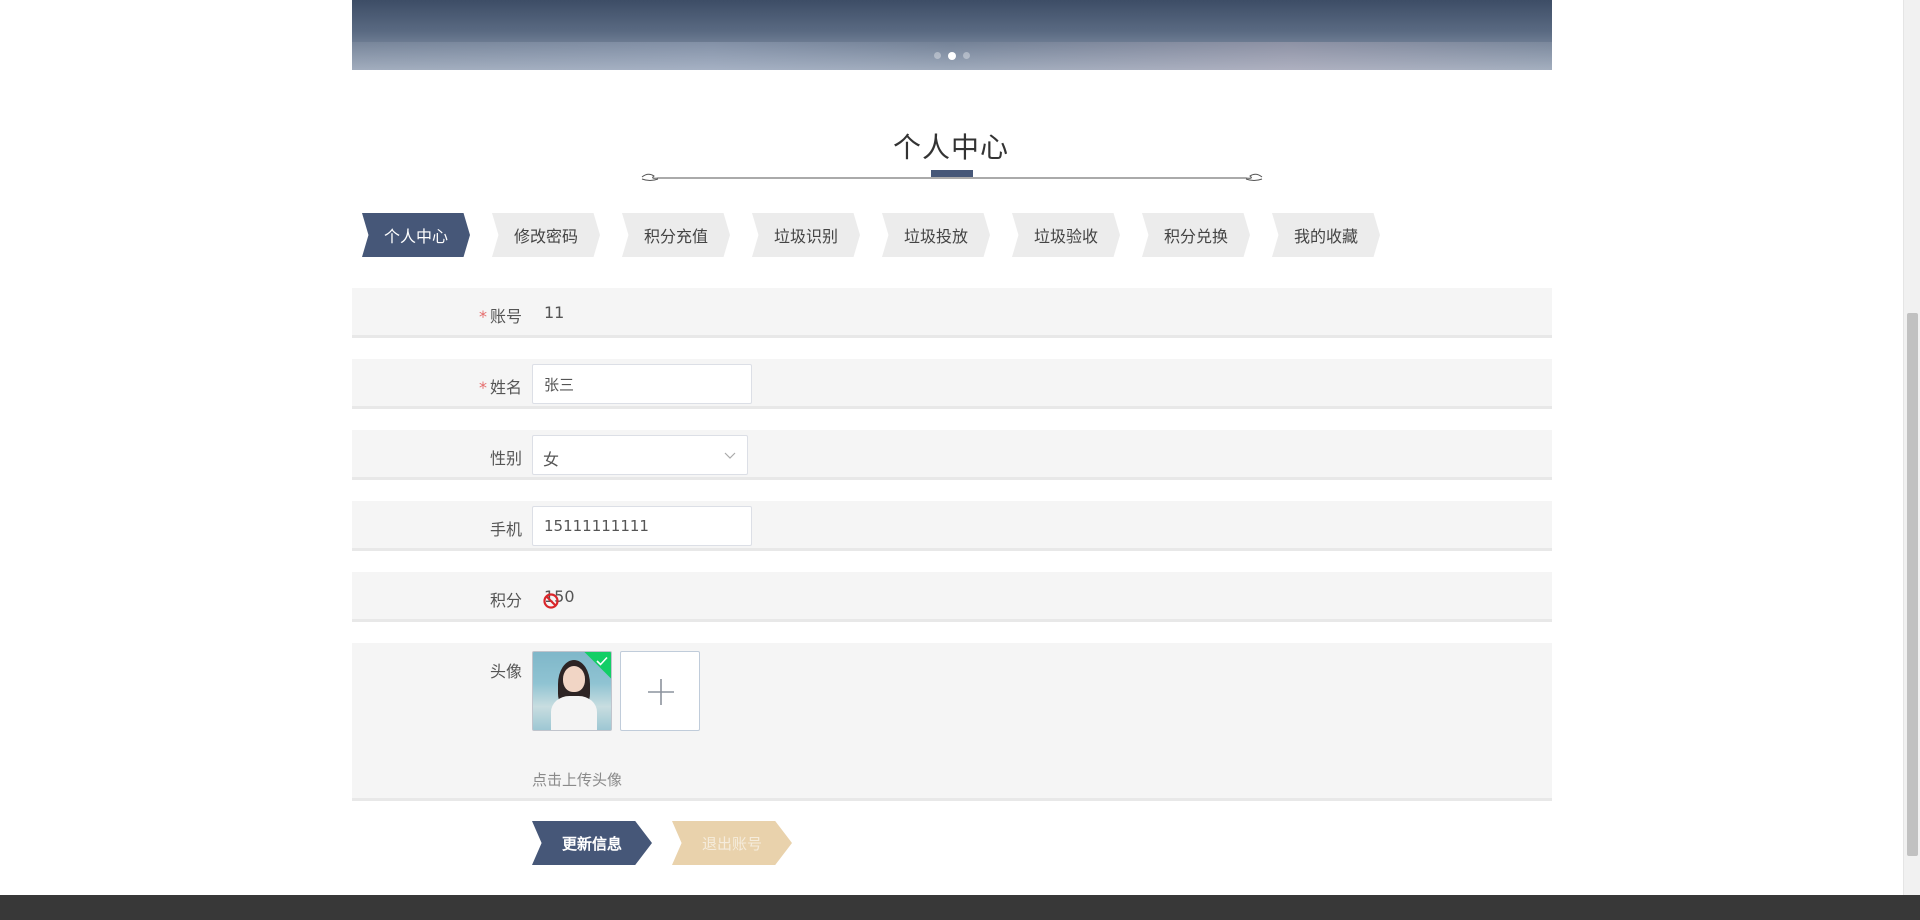 The width and height of the screenshot is (1920, 920). What do you see at coordinates (416, 235) in the screenshot?
I see `tab-profile: 个人中心` at bounding box center [416, 235].